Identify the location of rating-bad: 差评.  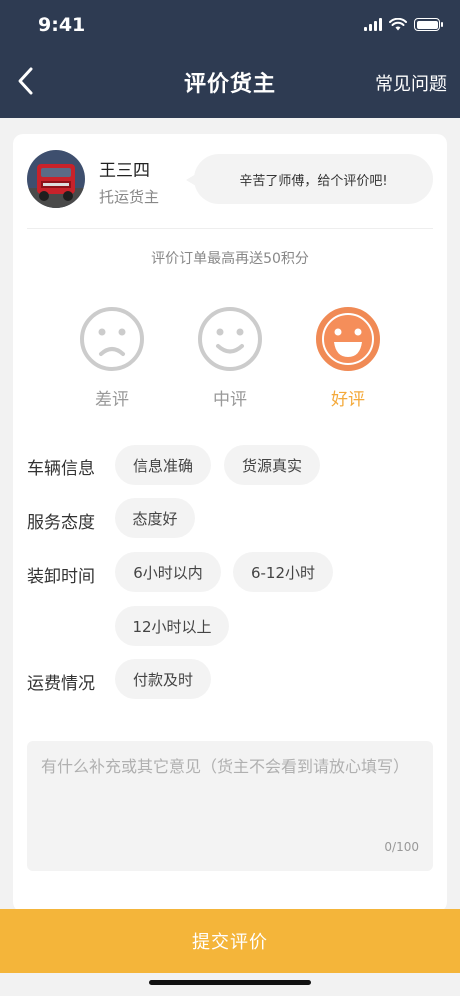
(112, 358).